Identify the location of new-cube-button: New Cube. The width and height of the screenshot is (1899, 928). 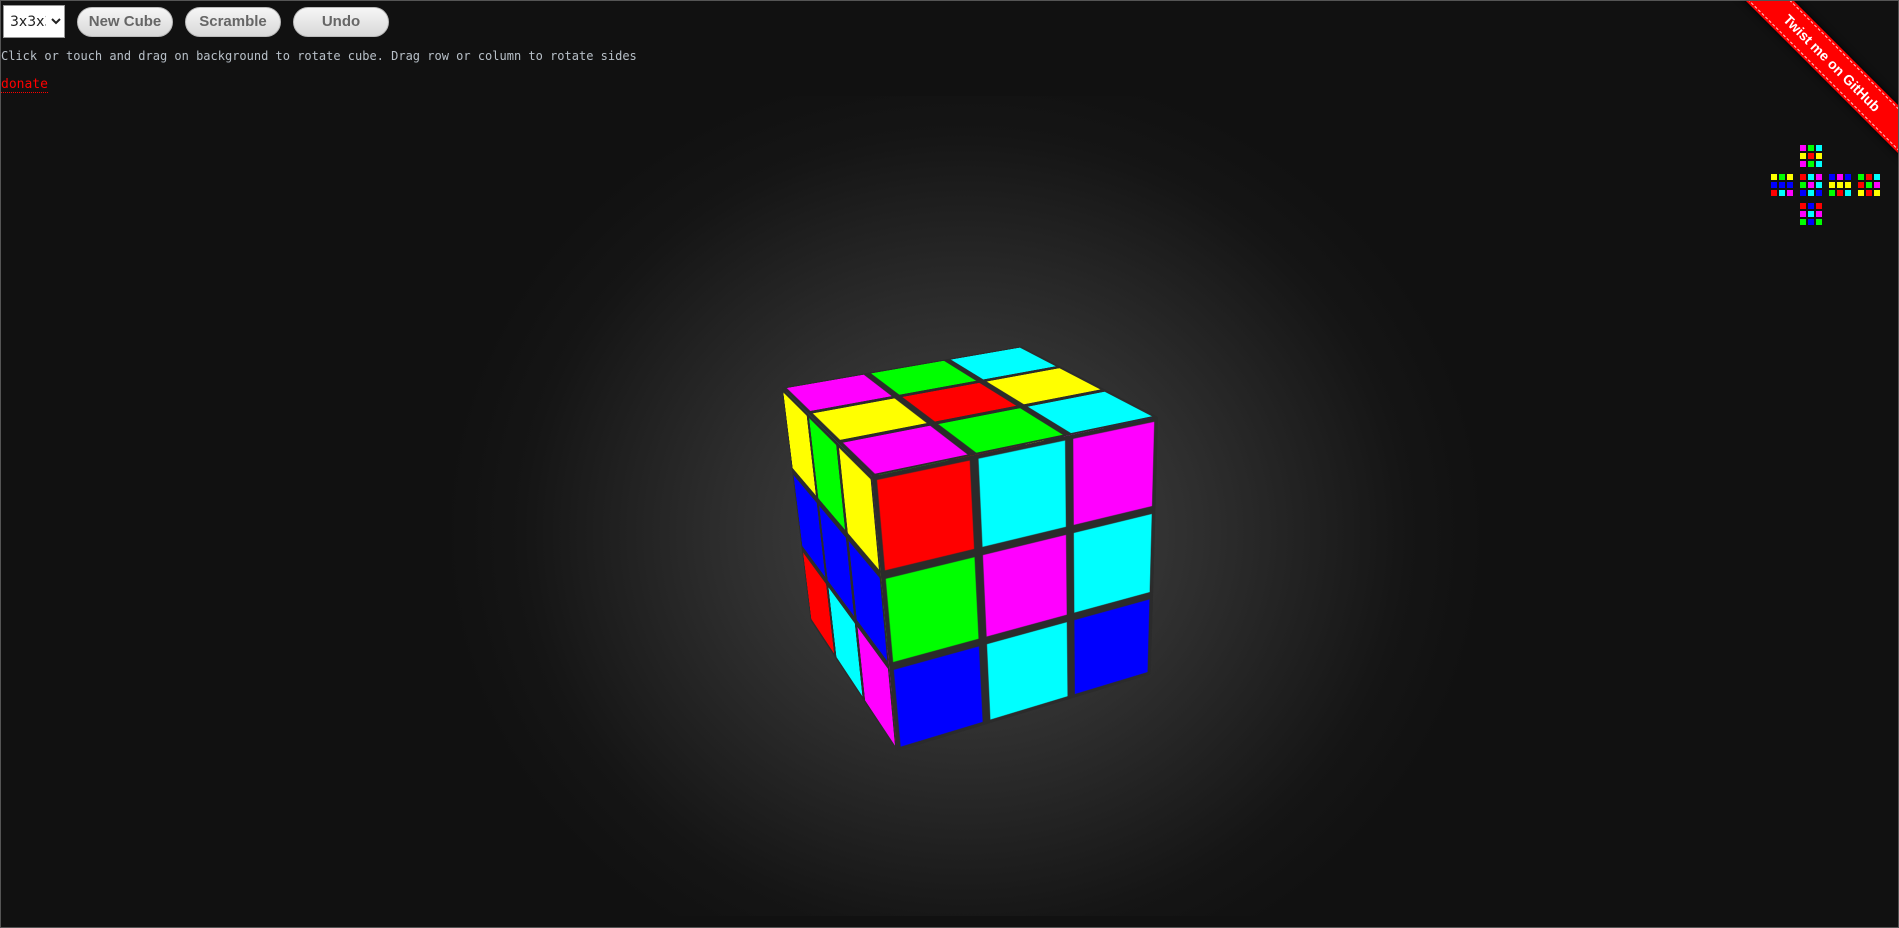
(125, 21).